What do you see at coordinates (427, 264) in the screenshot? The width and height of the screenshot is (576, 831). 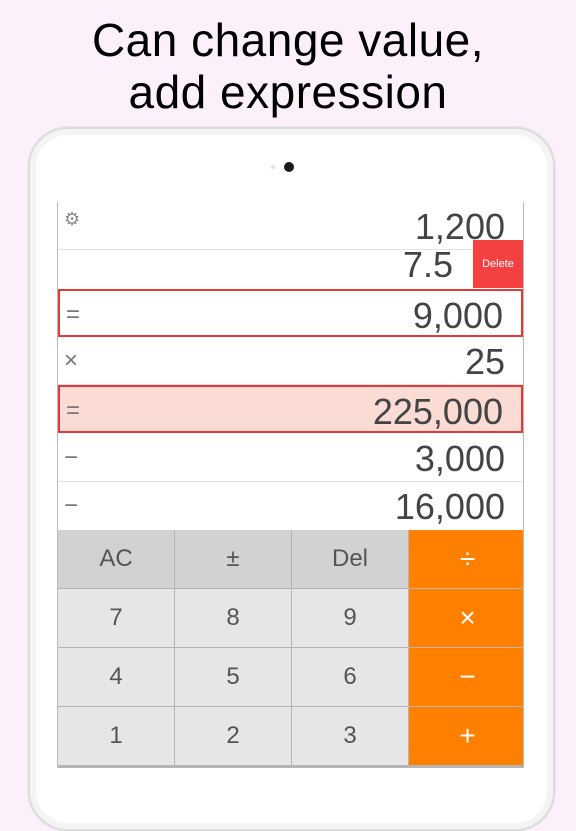 I see `tape-value: 7.5` at bounding box center [427, 264].